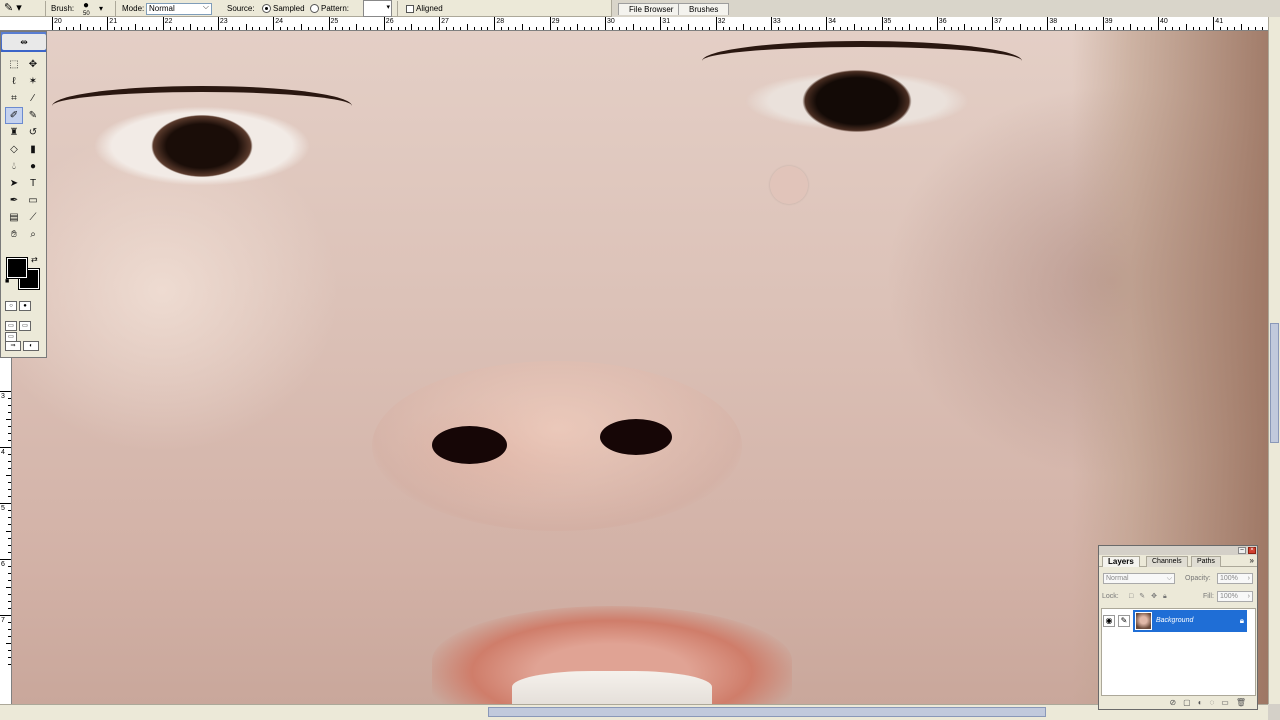 The image size is (1280, 720). Describe the element at coordinates (1206, 561) in the screenshot. I see `tab-paths: Paths` at that location.